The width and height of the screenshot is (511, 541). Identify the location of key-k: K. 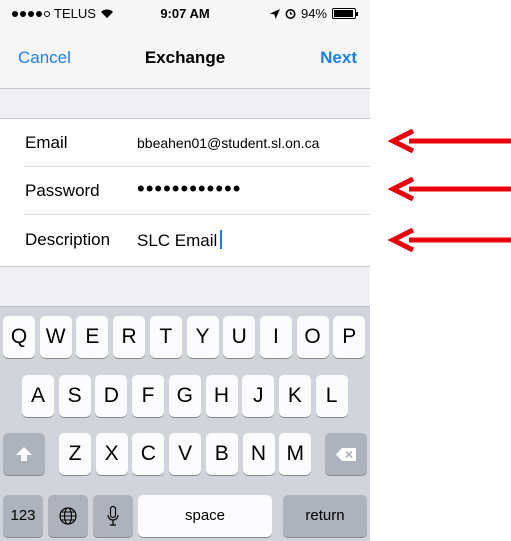
(294, 396).